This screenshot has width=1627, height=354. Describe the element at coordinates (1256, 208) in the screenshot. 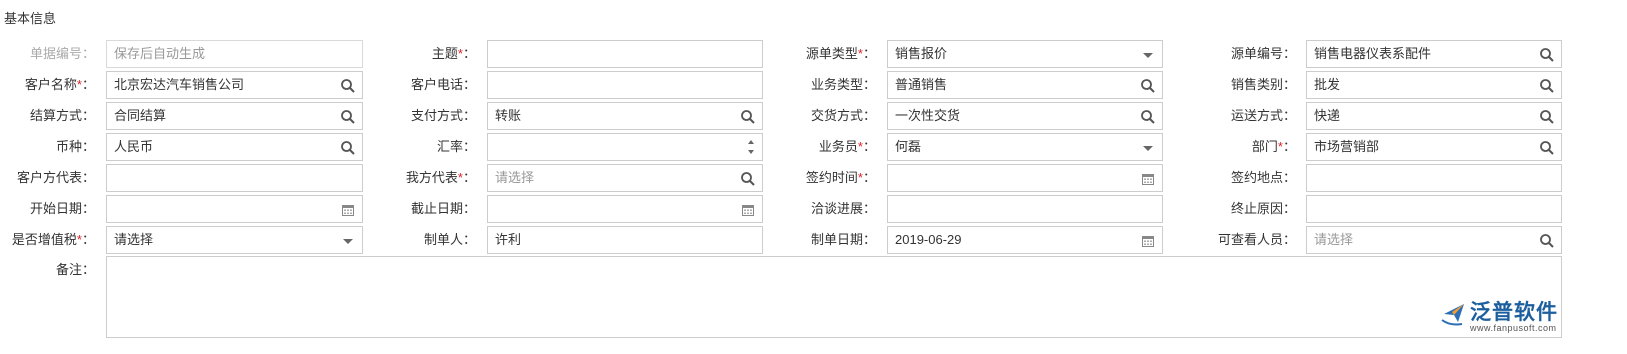

I see `field-label-text: 终止原因` at that location.